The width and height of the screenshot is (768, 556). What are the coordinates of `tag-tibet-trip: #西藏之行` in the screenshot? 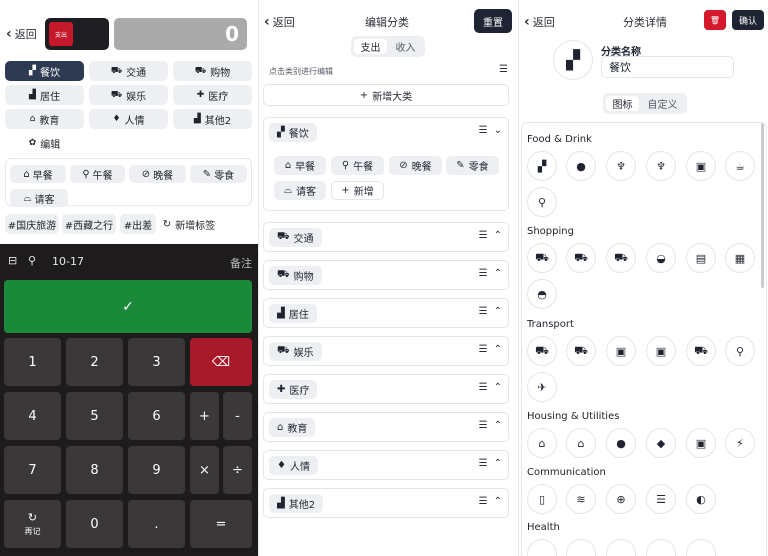 It's located at (89, 224).